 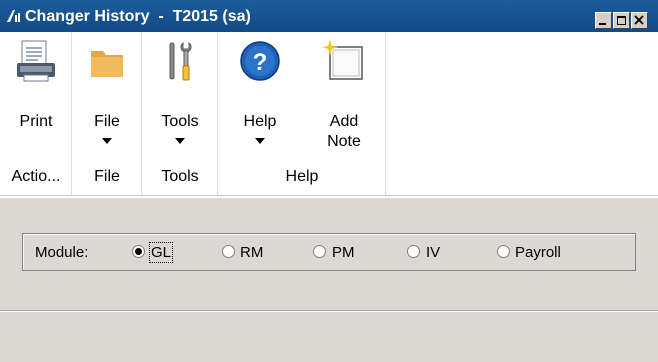 I want to click on add-note-icon, so click(x=342, y=60).